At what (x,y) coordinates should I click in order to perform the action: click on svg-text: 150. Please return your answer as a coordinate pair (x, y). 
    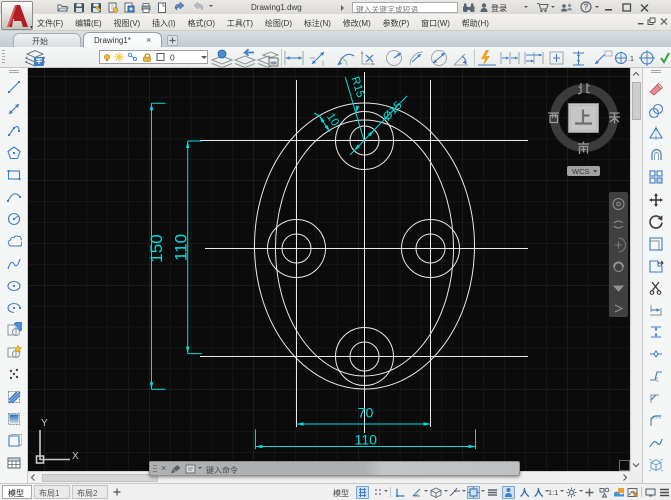
    Looking at the image, I should click on (156, 248).